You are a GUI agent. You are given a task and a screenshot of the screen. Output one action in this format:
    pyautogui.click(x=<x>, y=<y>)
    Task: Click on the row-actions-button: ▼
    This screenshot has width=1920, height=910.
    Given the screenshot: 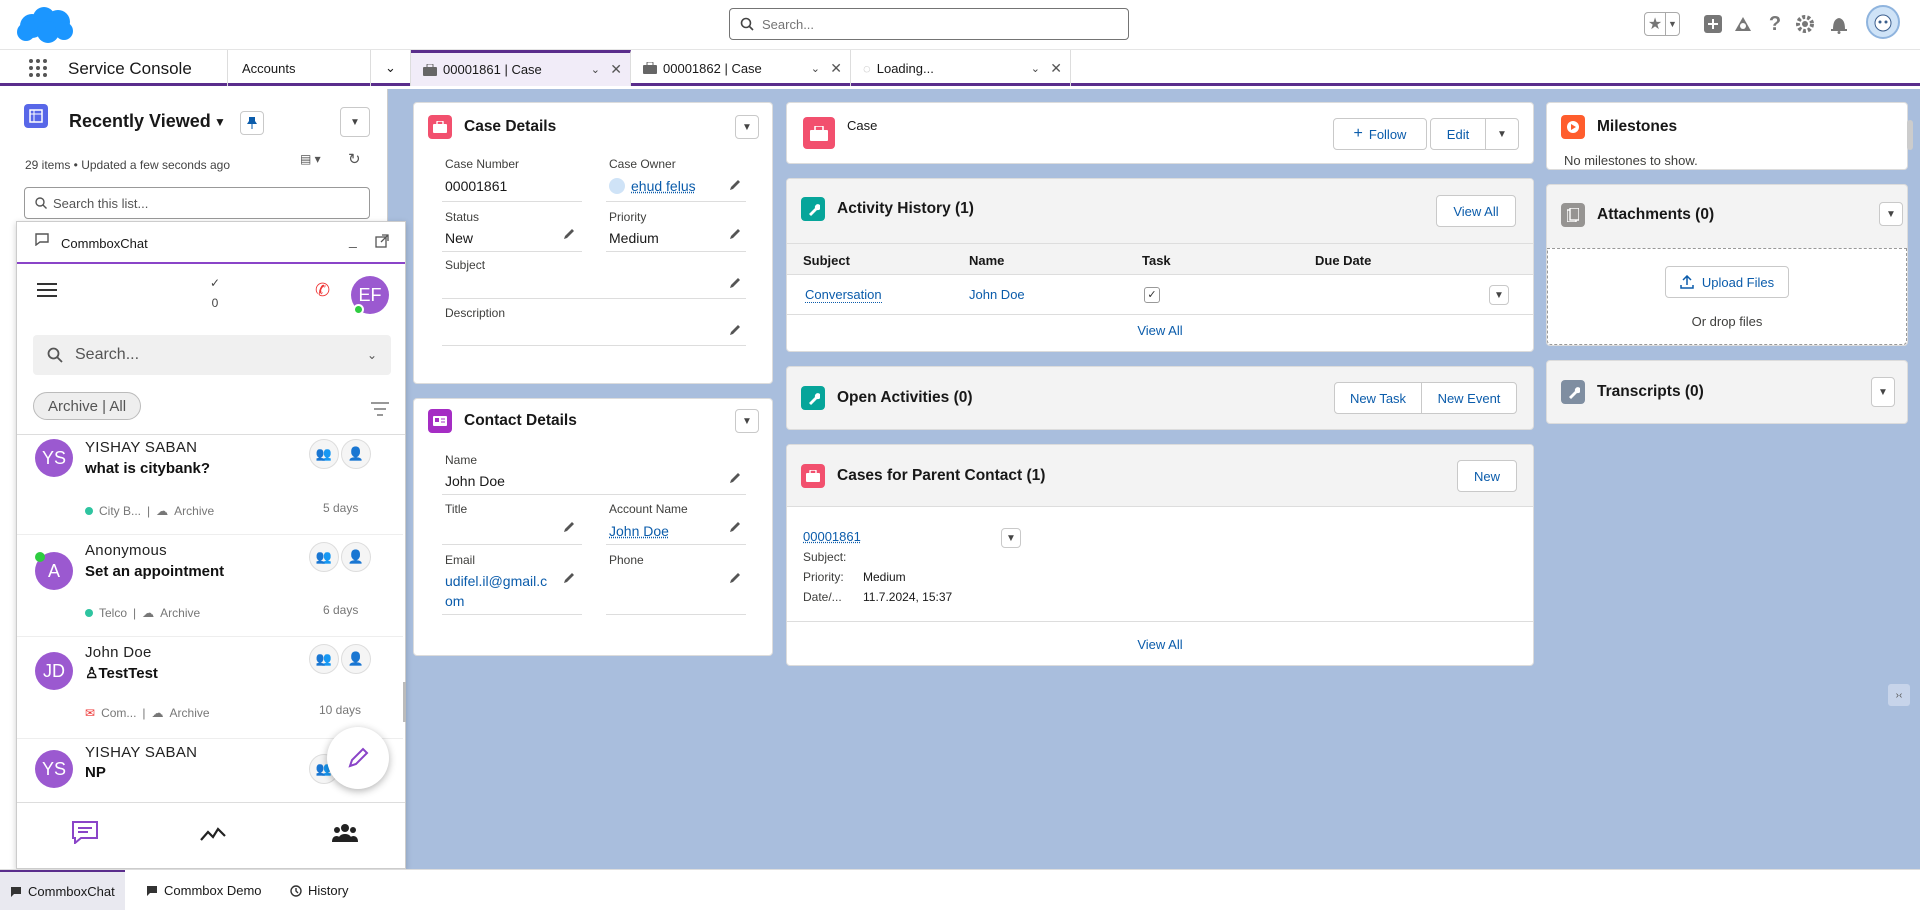 What is the action you would take?
    pyautogui.click(x=1499, y=295)
    